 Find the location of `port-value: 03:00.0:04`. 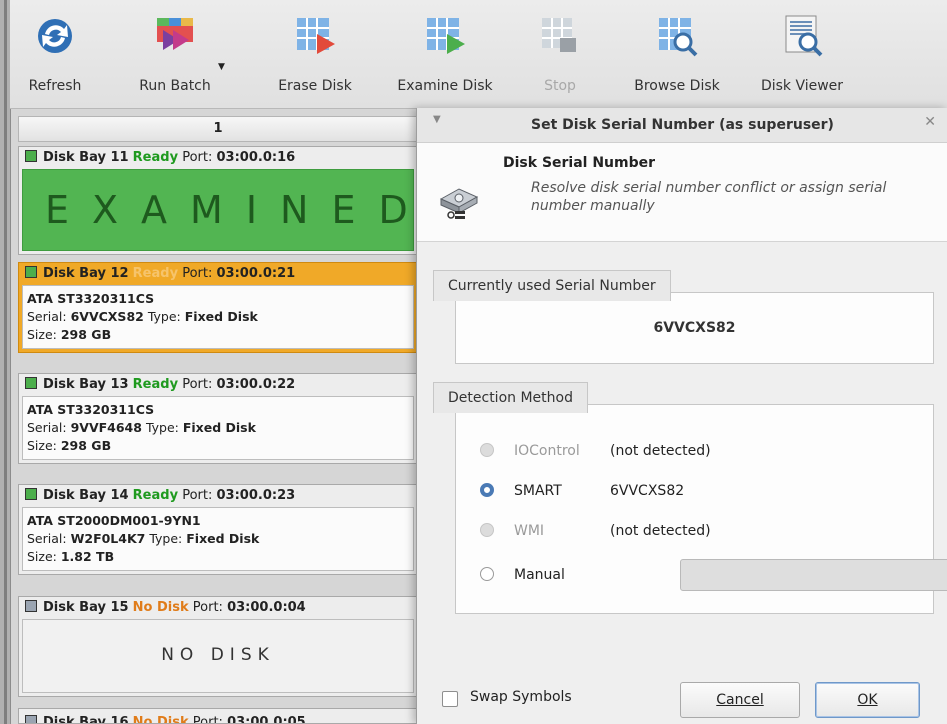

port-value: 03:00.0:04 is located at coordinates (266, 607).